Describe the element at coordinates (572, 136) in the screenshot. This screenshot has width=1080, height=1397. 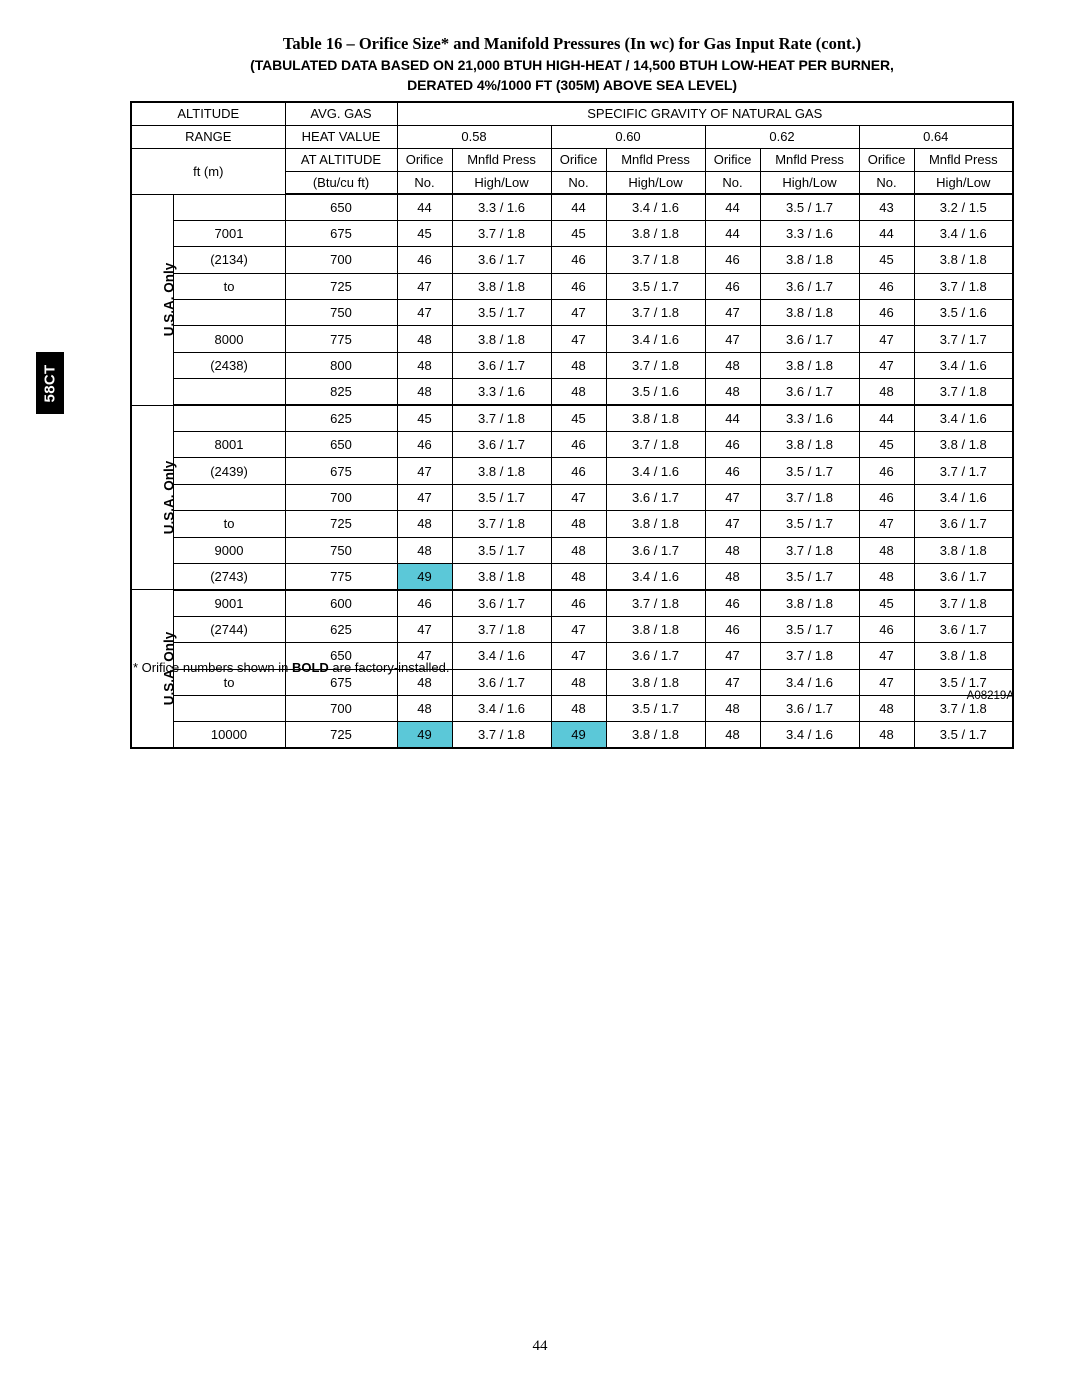
I see `header-row-2: RANGE HEAT VALUE 0.58 0.60 0.62 0.64` at that location.